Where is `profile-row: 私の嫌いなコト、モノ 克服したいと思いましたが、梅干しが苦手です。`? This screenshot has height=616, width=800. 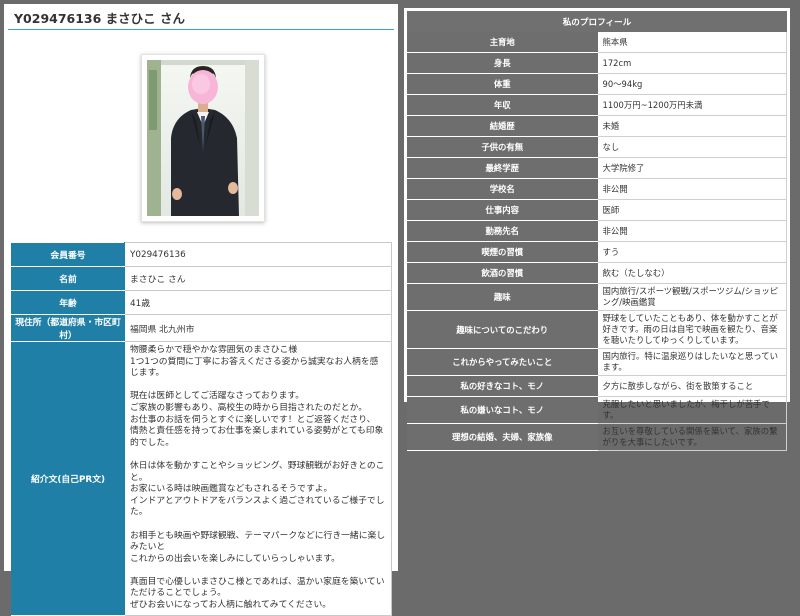 profile-row: 私の嫌いなコト、モノ 克服したいと思いましたが、梅干しが苦手です。 is located at coordinates (597, 410).